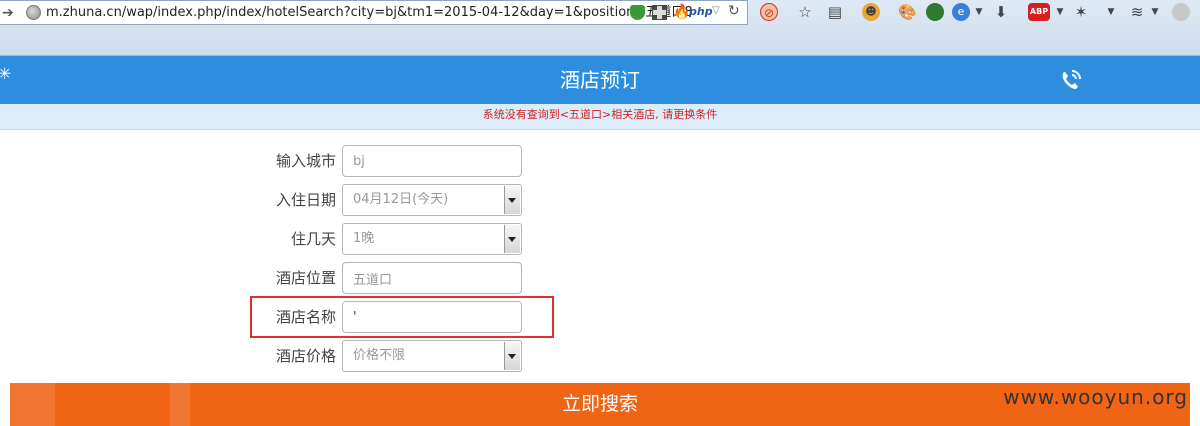 Image resolution: width=1200 pixels, height=426 pixels. I want to click on location-label: 酒店位置, so click(305, 278).